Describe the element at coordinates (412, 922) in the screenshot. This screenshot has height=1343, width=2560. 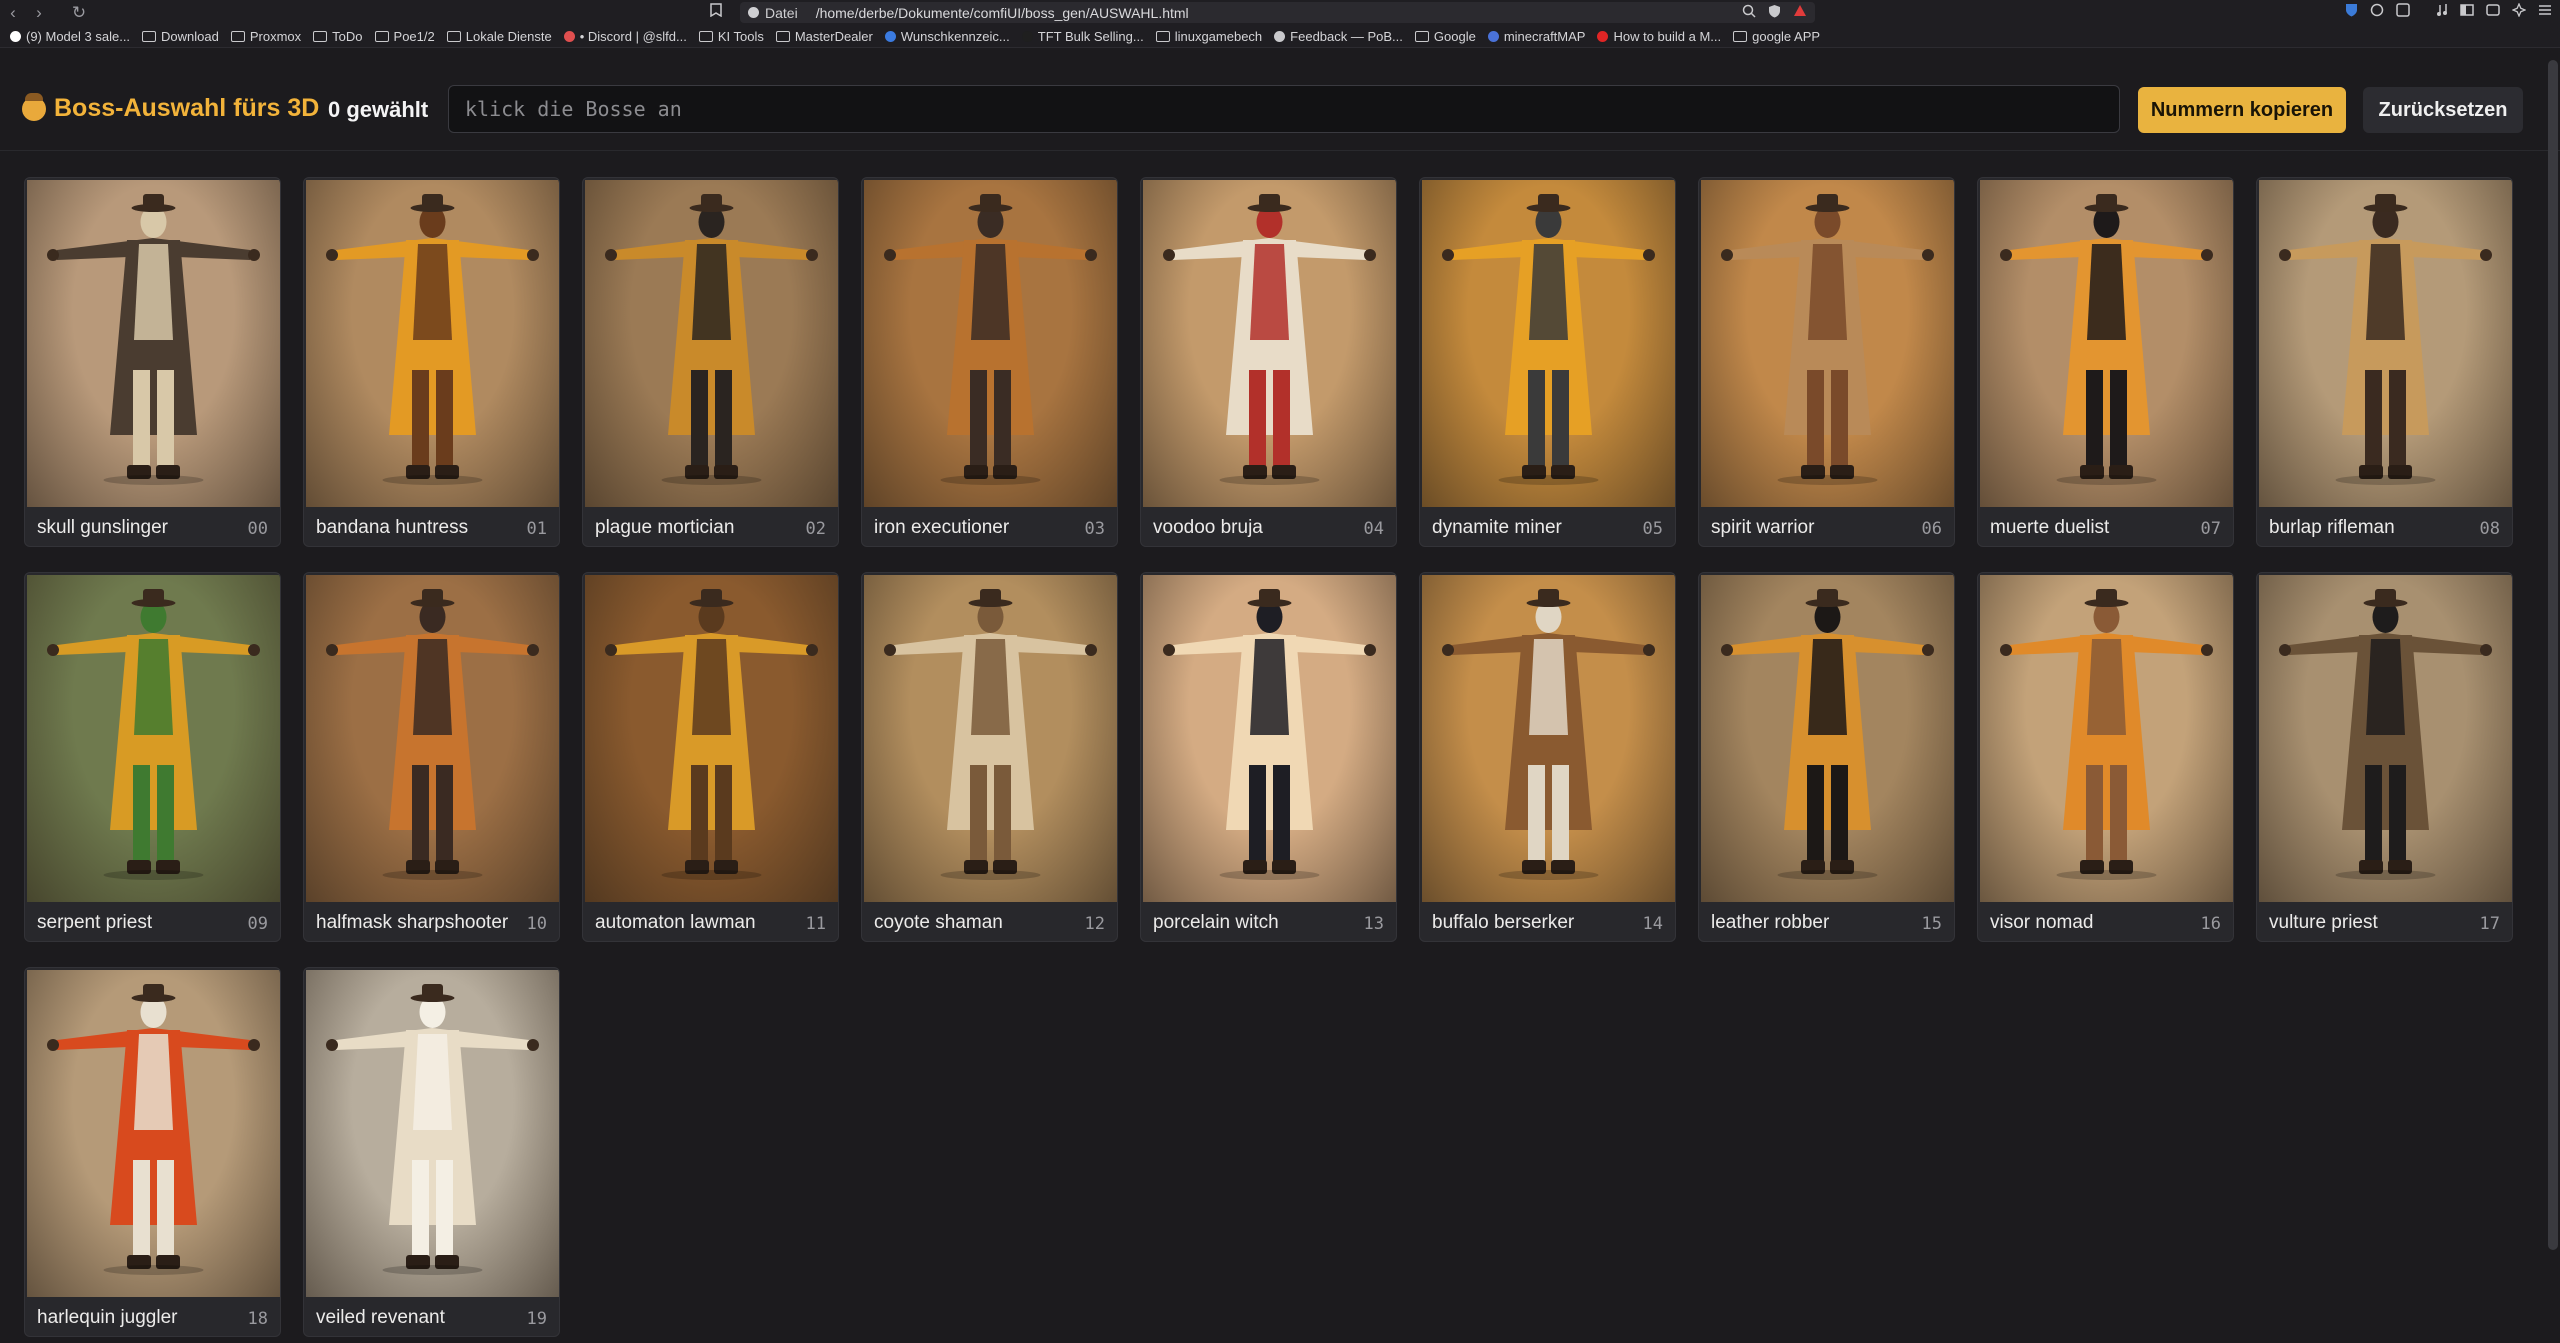
I see `boss-name: halfmask sharpshooter` at that location.